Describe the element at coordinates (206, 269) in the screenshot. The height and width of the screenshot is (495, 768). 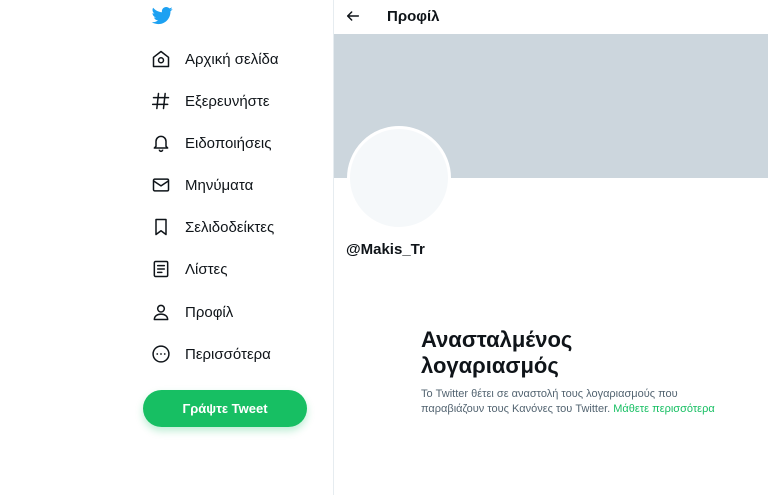
I see `sidebar-item-label: Λίστες` at that location.